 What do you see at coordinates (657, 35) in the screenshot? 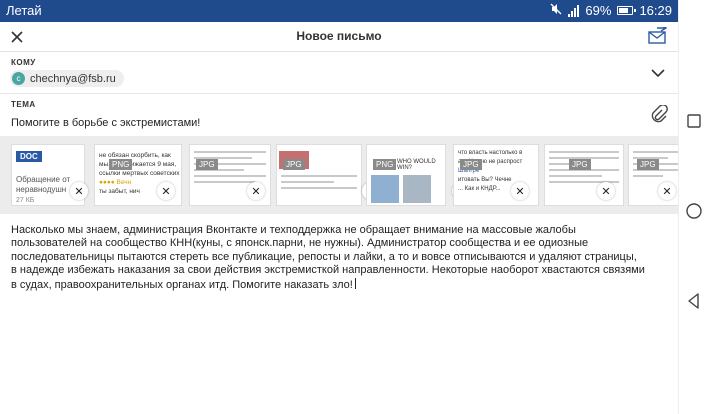
I see `send-icon` at bounding box center [657, 35].